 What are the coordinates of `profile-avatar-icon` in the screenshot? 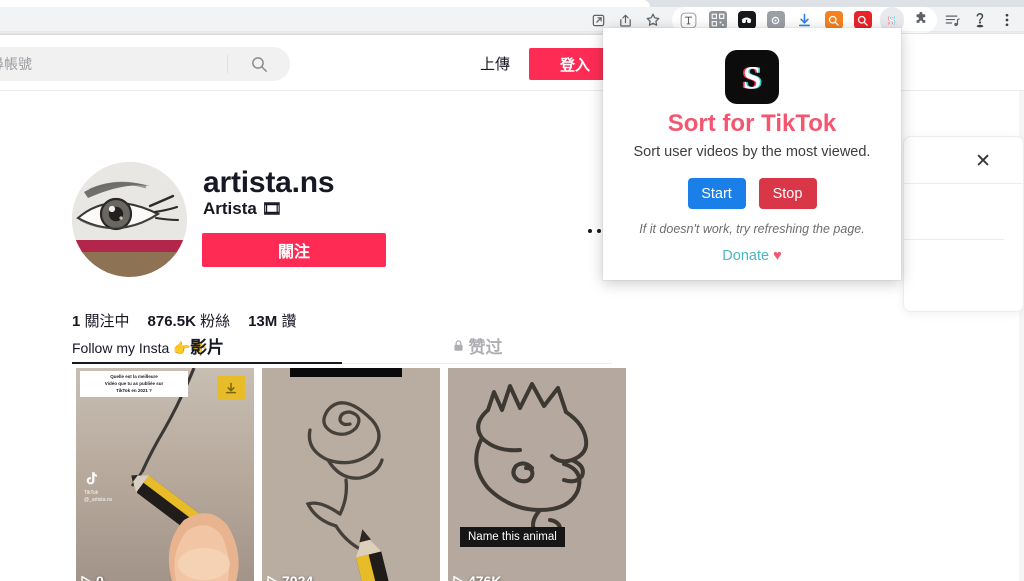 It's located at (979, 20).